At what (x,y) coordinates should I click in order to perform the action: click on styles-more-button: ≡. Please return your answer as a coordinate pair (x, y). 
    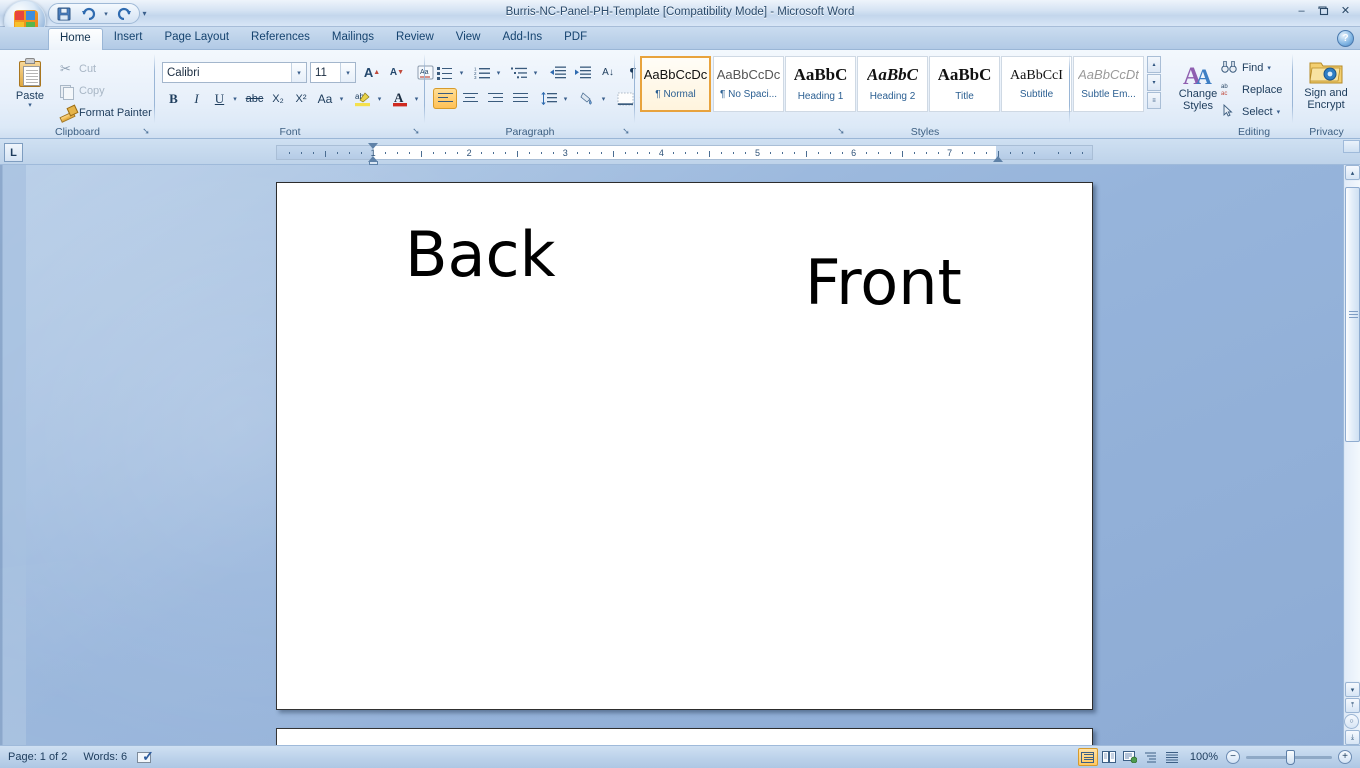
    Looking at the image, I should click on (1154, 100).